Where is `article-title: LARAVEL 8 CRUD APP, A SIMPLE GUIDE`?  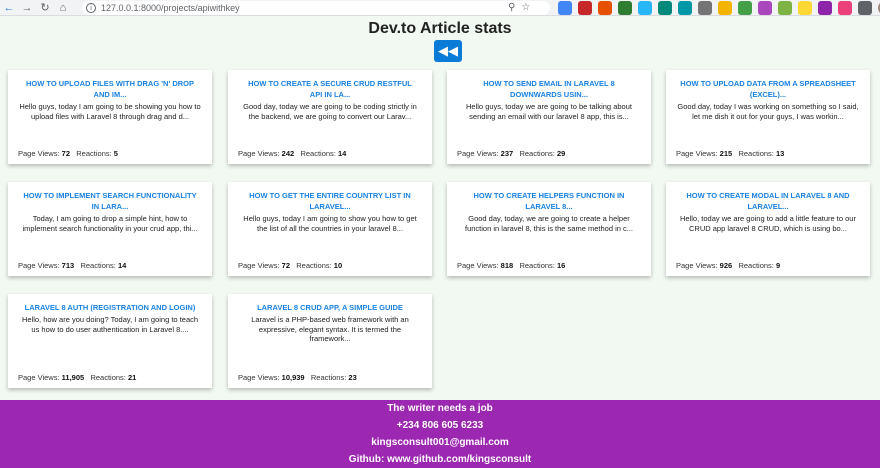
article-title: LARAVEL 8 CRUD APP, A SIMPLE GUIDE is located at coordinates (330, 303).